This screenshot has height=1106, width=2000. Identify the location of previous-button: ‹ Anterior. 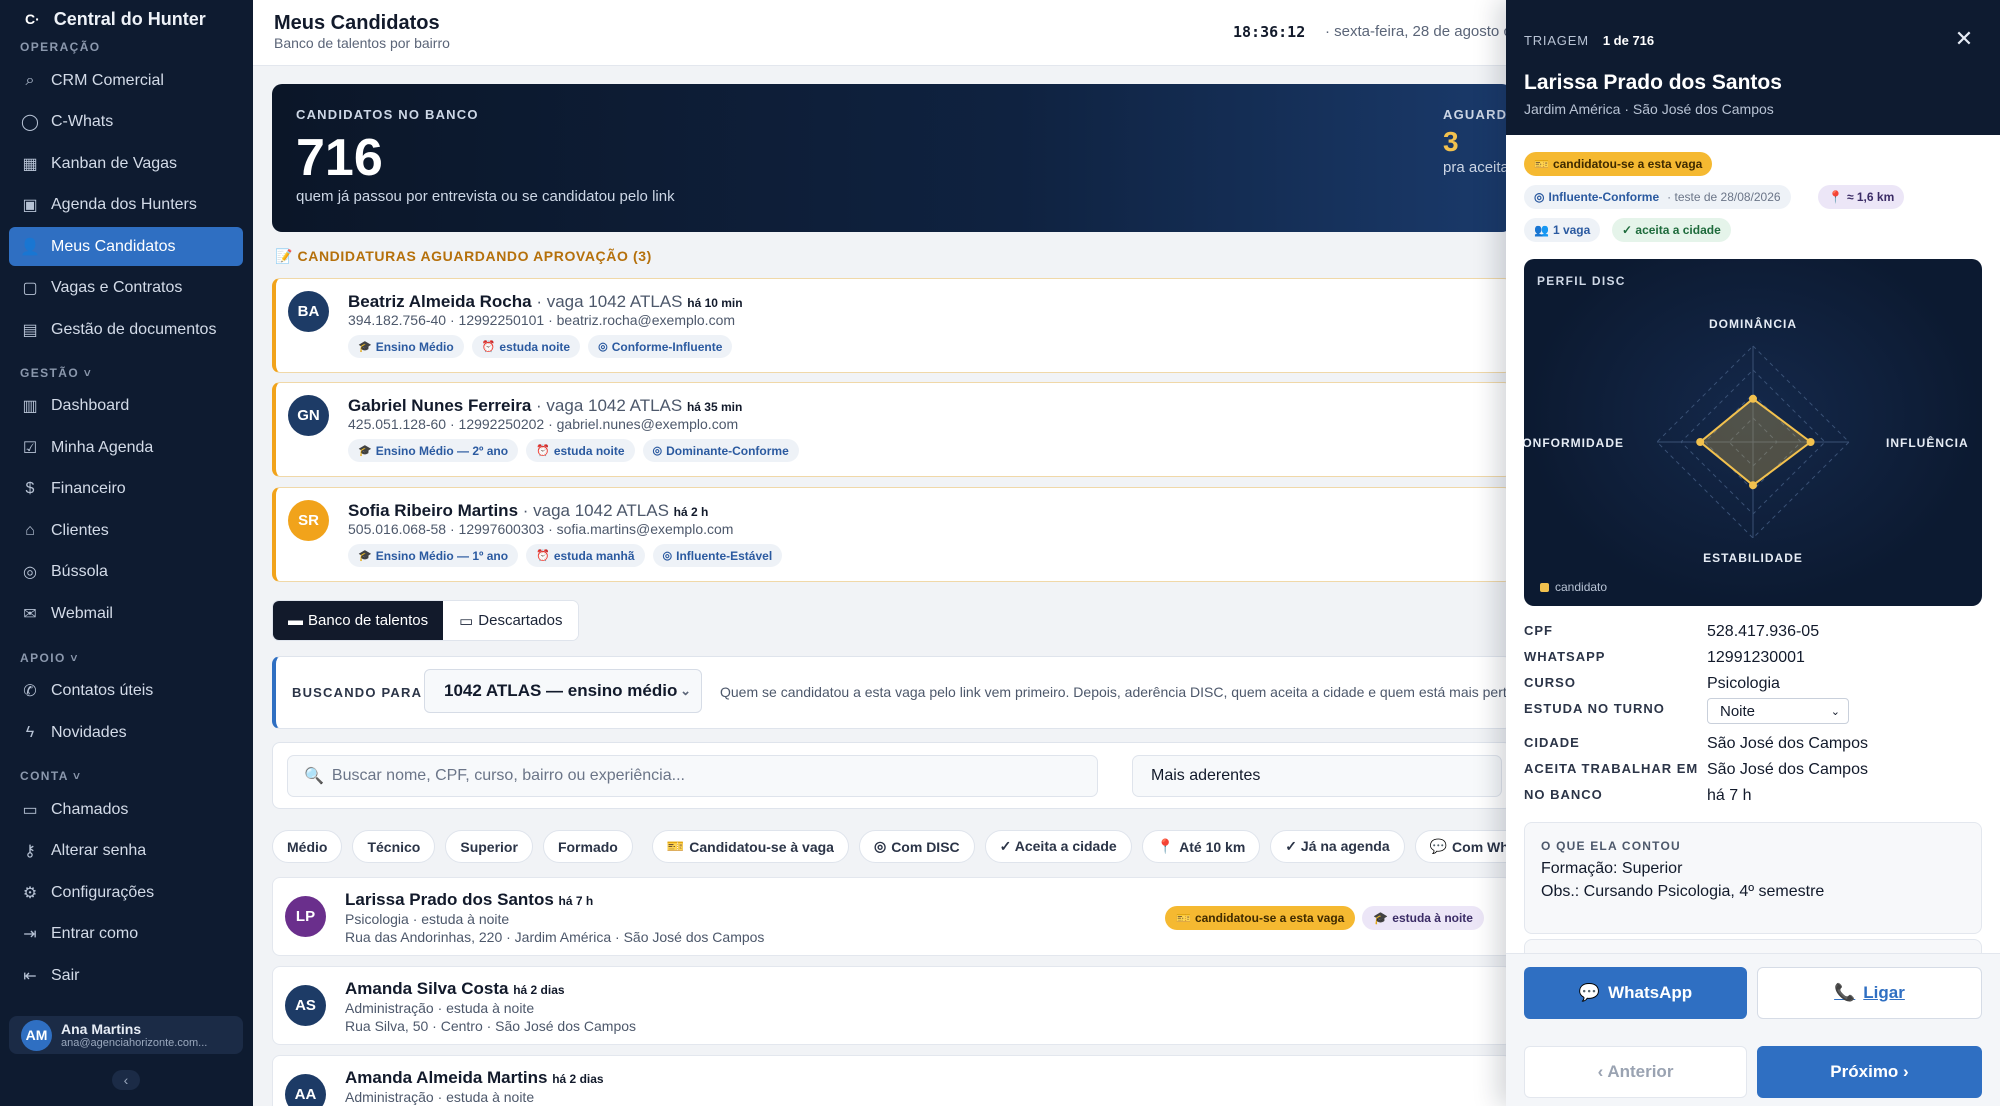
(1635, 1072).